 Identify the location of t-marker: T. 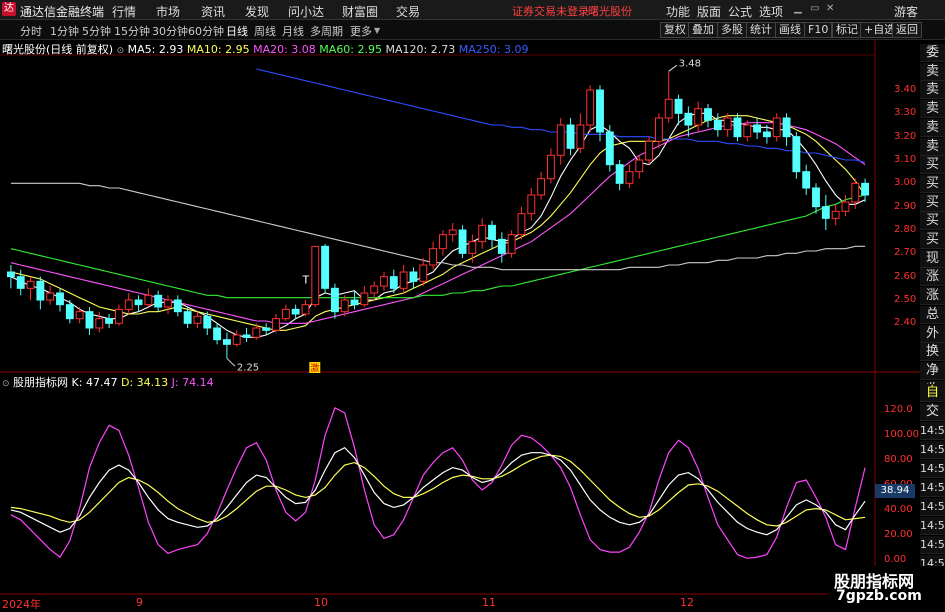
(305, 280).